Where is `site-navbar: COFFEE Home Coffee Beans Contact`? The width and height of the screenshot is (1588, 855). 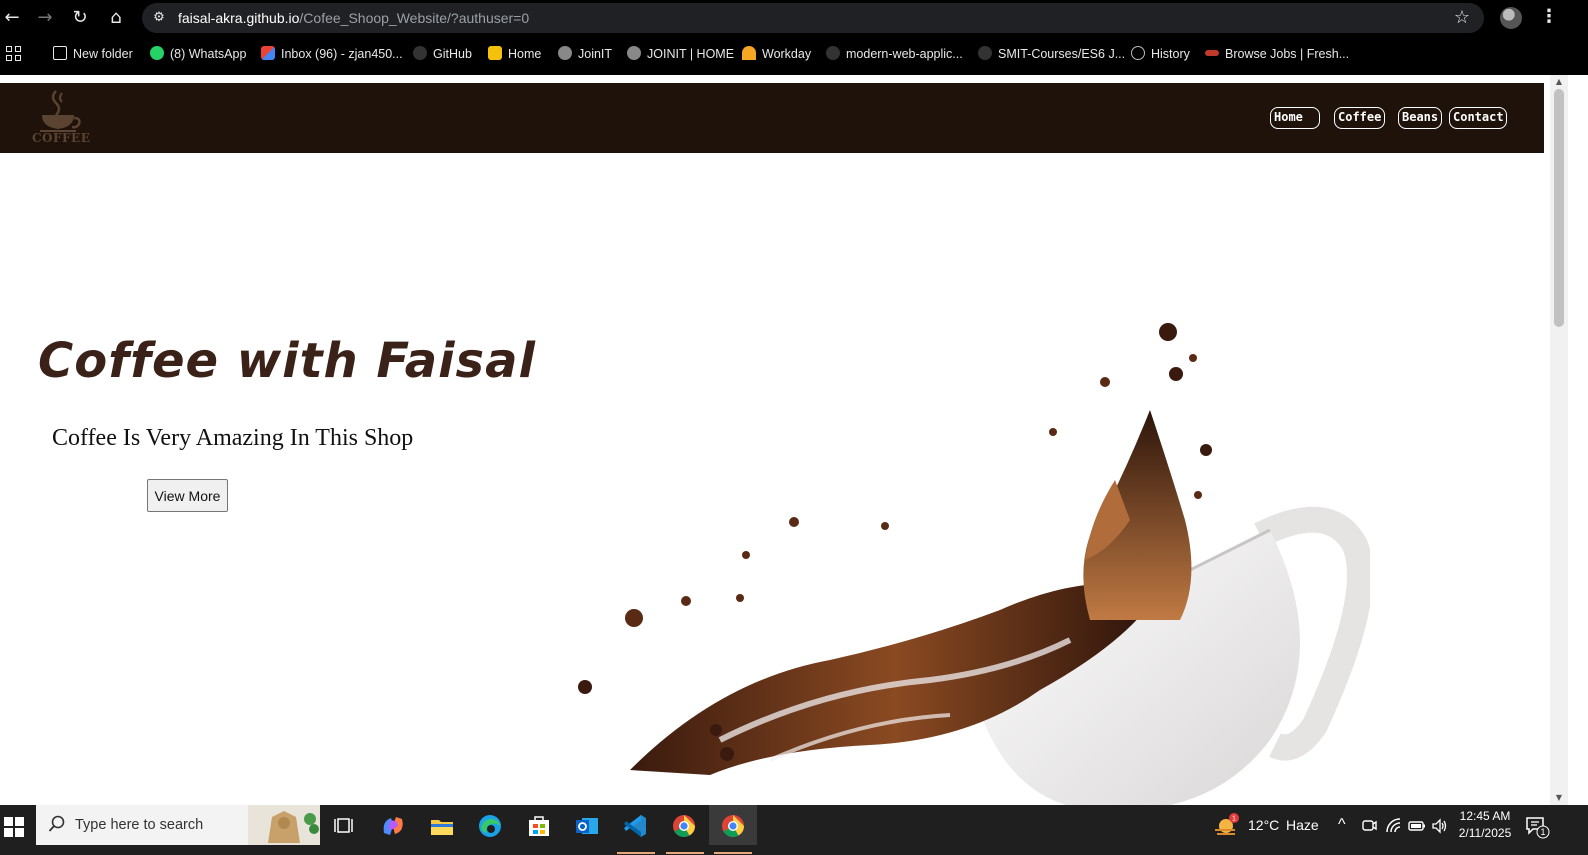
site-navbar: COFFEE Home Coffee Beans Contact is located at coordinates (772, 118).